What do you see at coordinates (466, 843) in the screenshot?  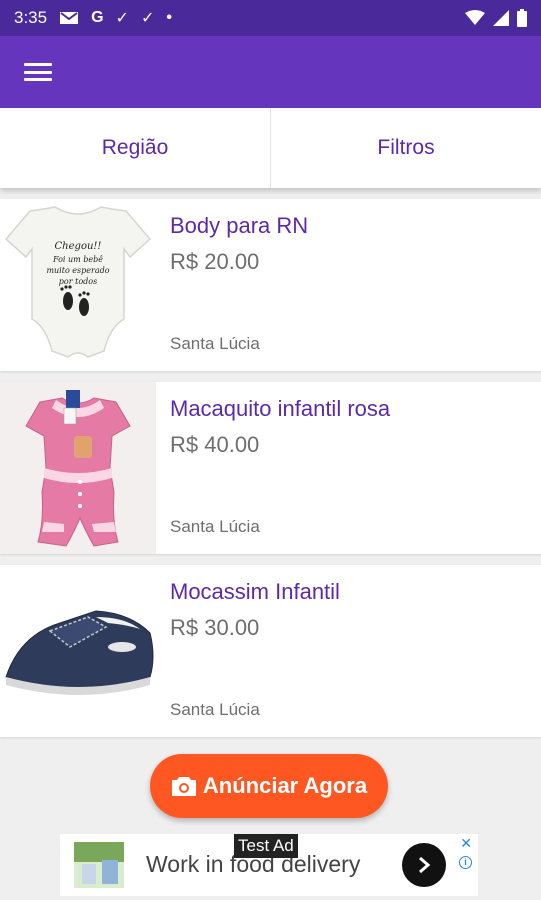 I see `close-icon: ✕` at bounding box center [466, 843].